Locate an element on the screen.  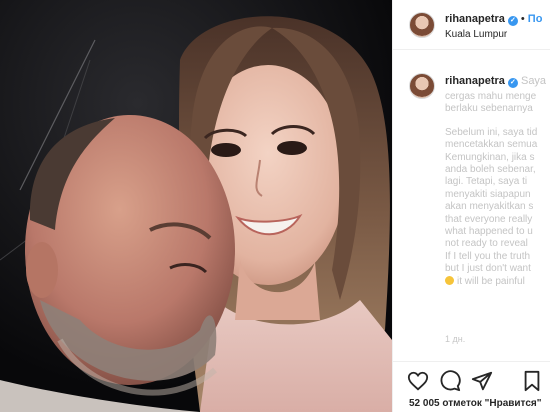
caption-line: If I tell you the truth is located at coordinates (488, 256).